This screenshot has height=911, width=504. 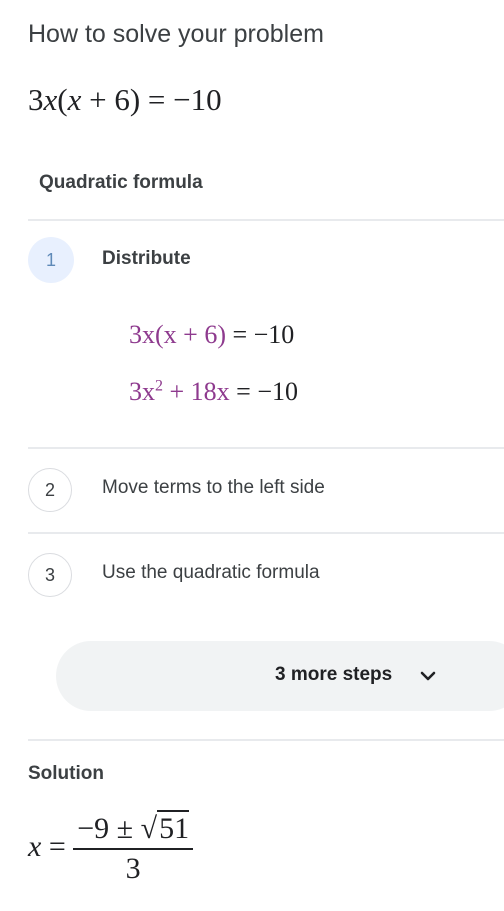 I want to click on step-2-label: Move terms to the left side, so click(x=213, y=488).